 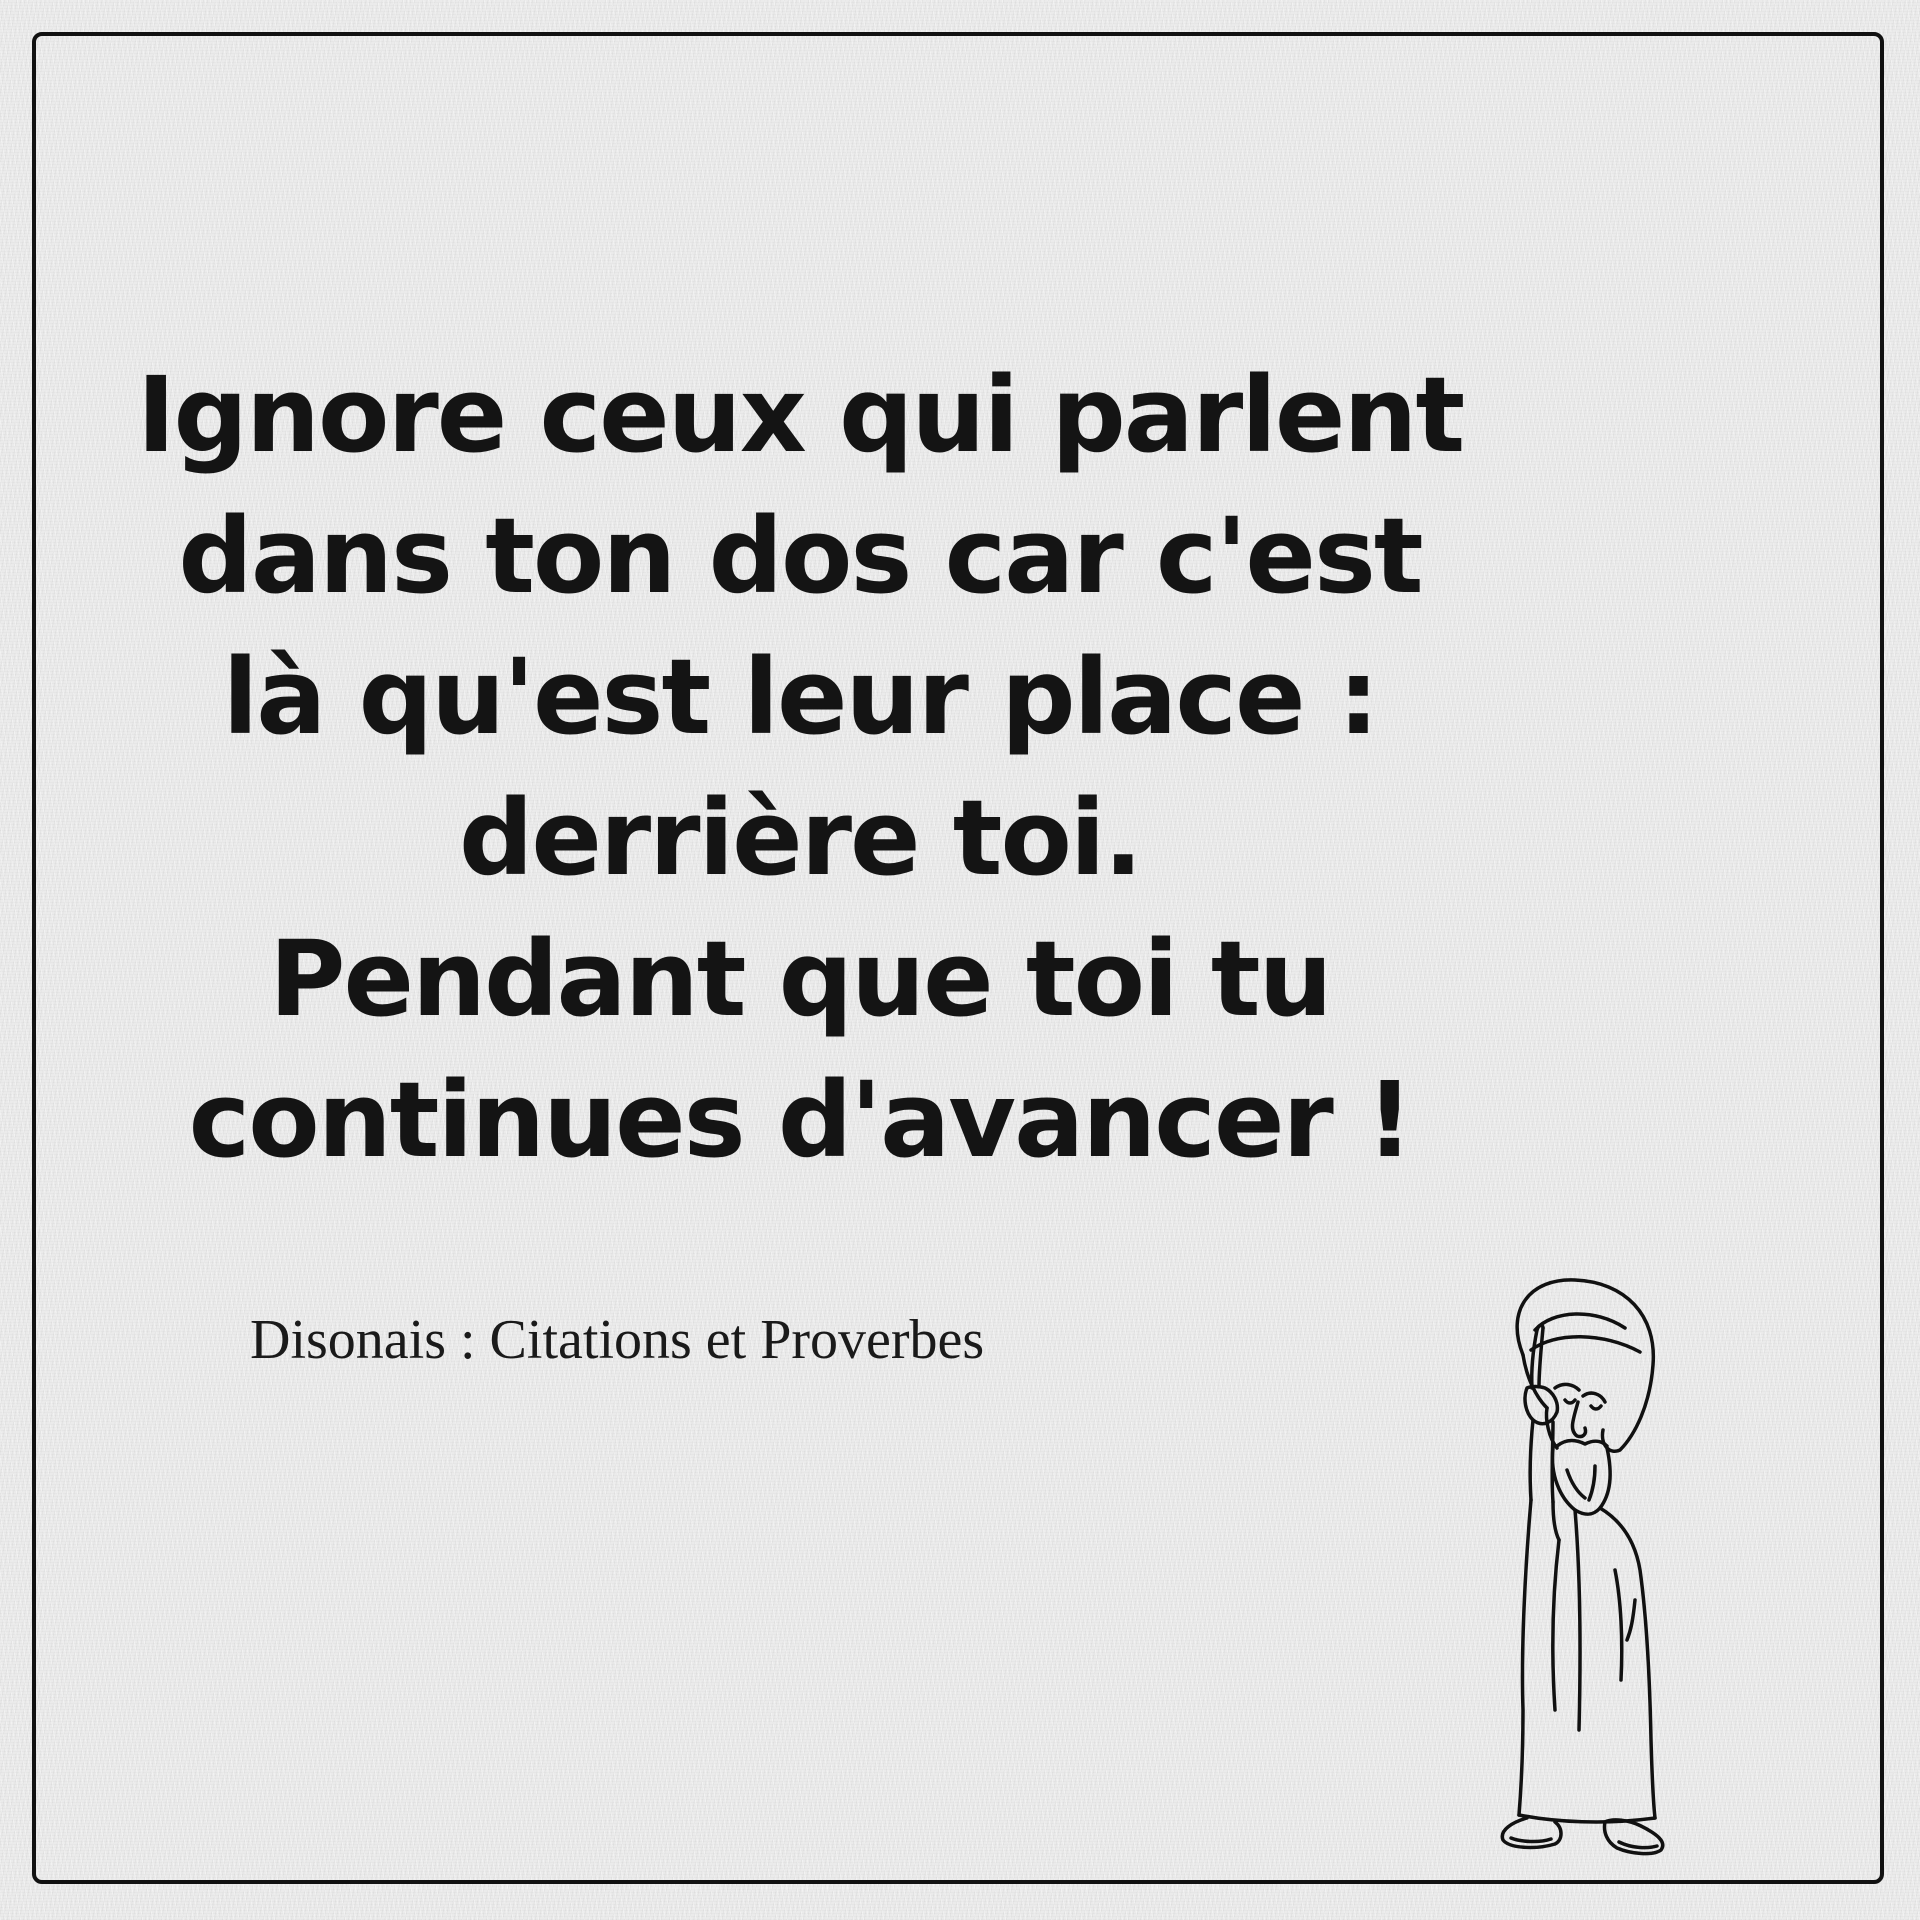 What do you see at coordinates (801, 1120) in the screenshot?
I see `quote-line-6: continues d'avancer !` at bounding box center [801, 1120].